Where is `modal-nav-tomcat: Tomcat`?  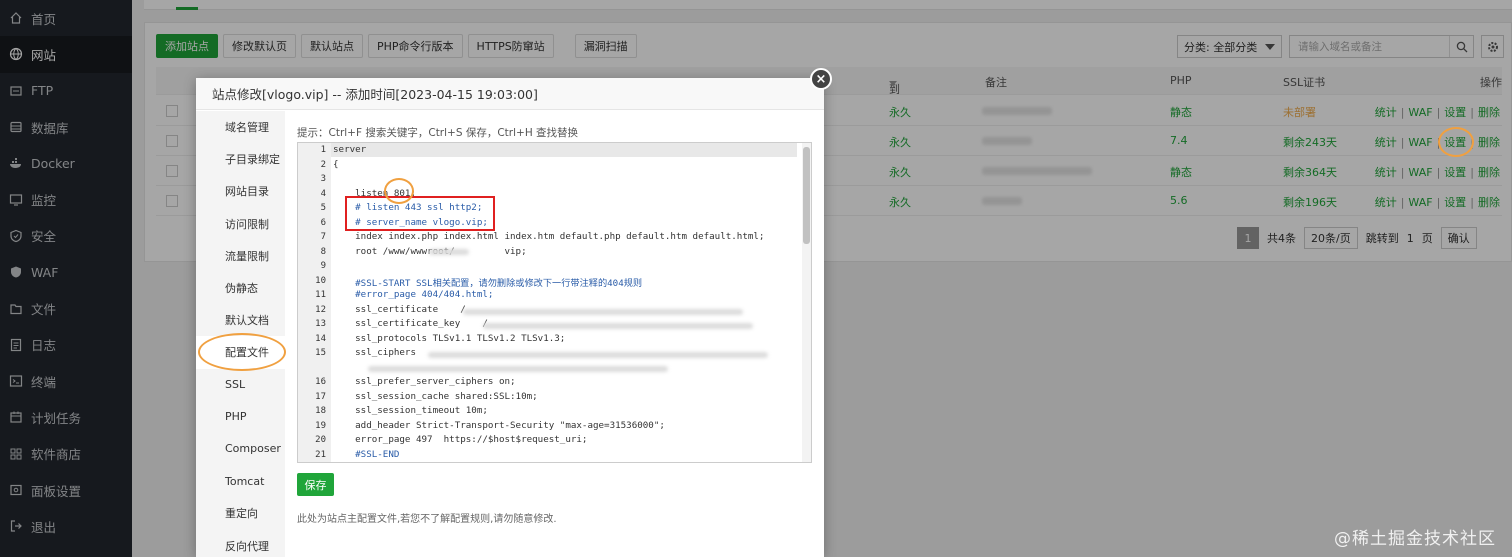
modal-nav-tomcat: Tomcat is located at coordinates (240, 481).